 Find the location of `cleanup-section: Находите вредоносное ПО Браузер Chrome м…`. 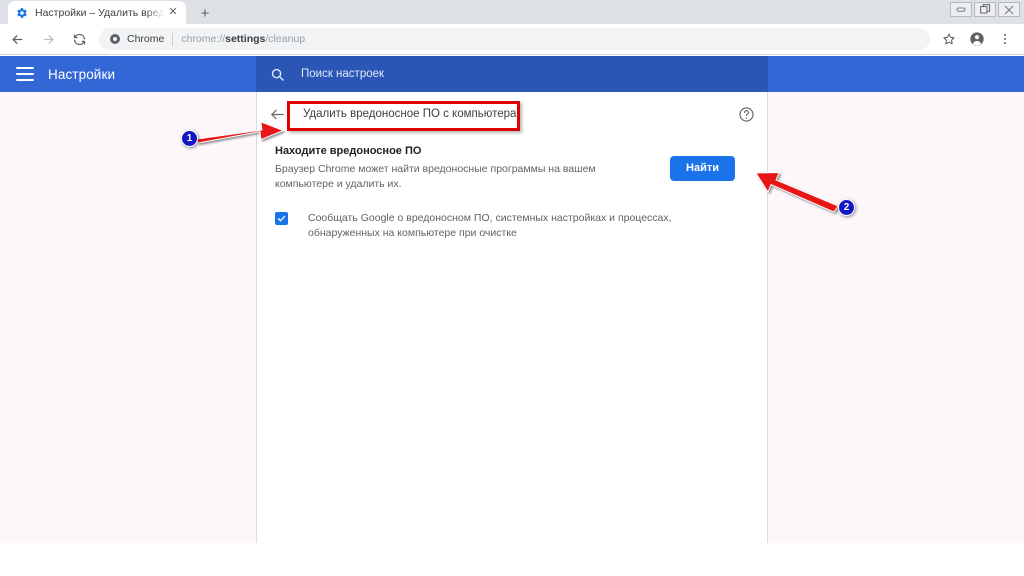

cleanup-section: Находите вредоносное ПО Браузер Chrome м… is located at coordinates (512, 163).